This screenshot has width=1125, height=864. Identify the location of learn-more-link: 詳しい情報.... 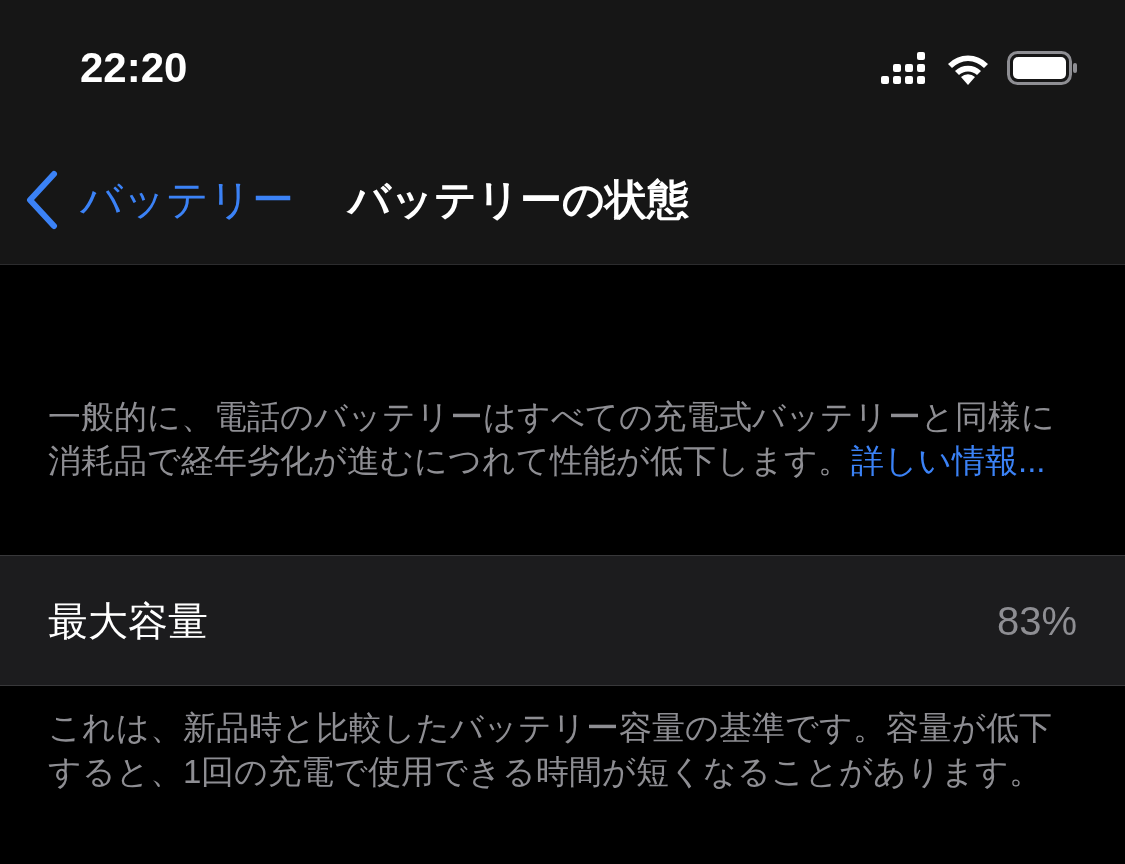
(948, 460).